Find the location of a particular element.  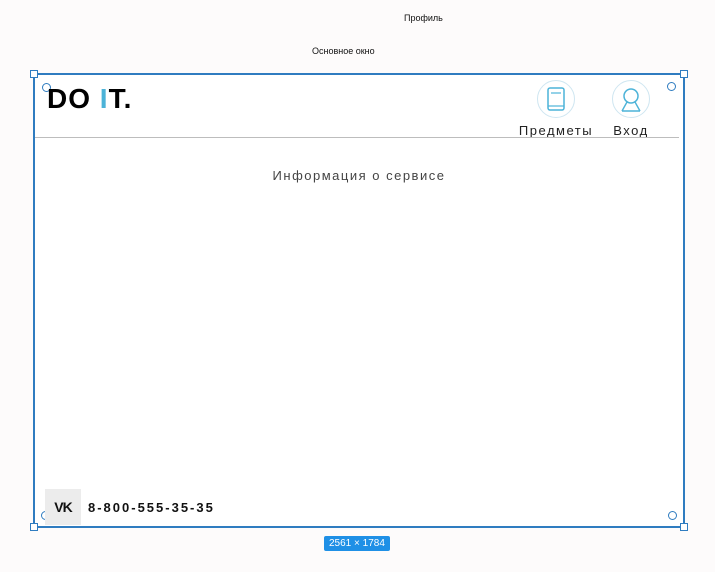

nav-subjects-button: Предметы is located at coordinates (556, 109).